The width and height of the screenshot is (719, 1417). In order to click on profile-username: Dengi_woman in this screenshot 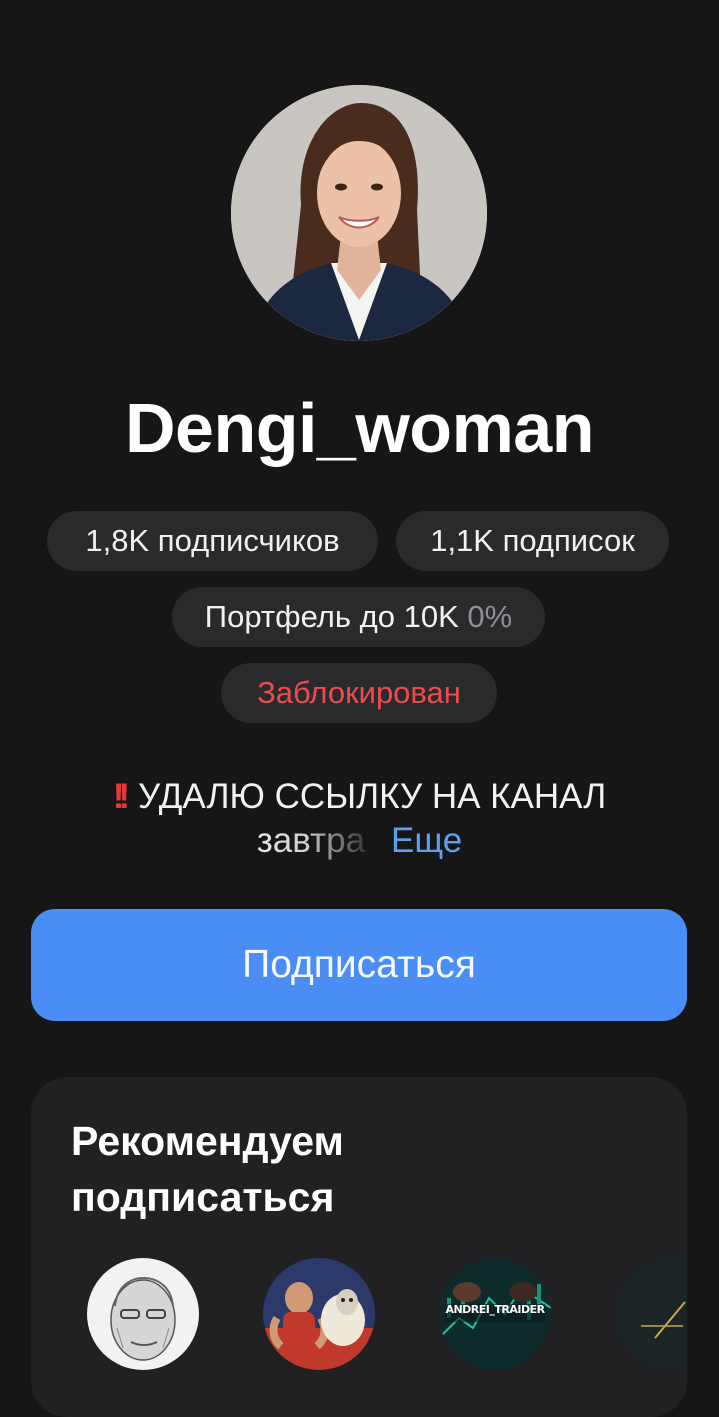, I will do `click(359, 428)`.